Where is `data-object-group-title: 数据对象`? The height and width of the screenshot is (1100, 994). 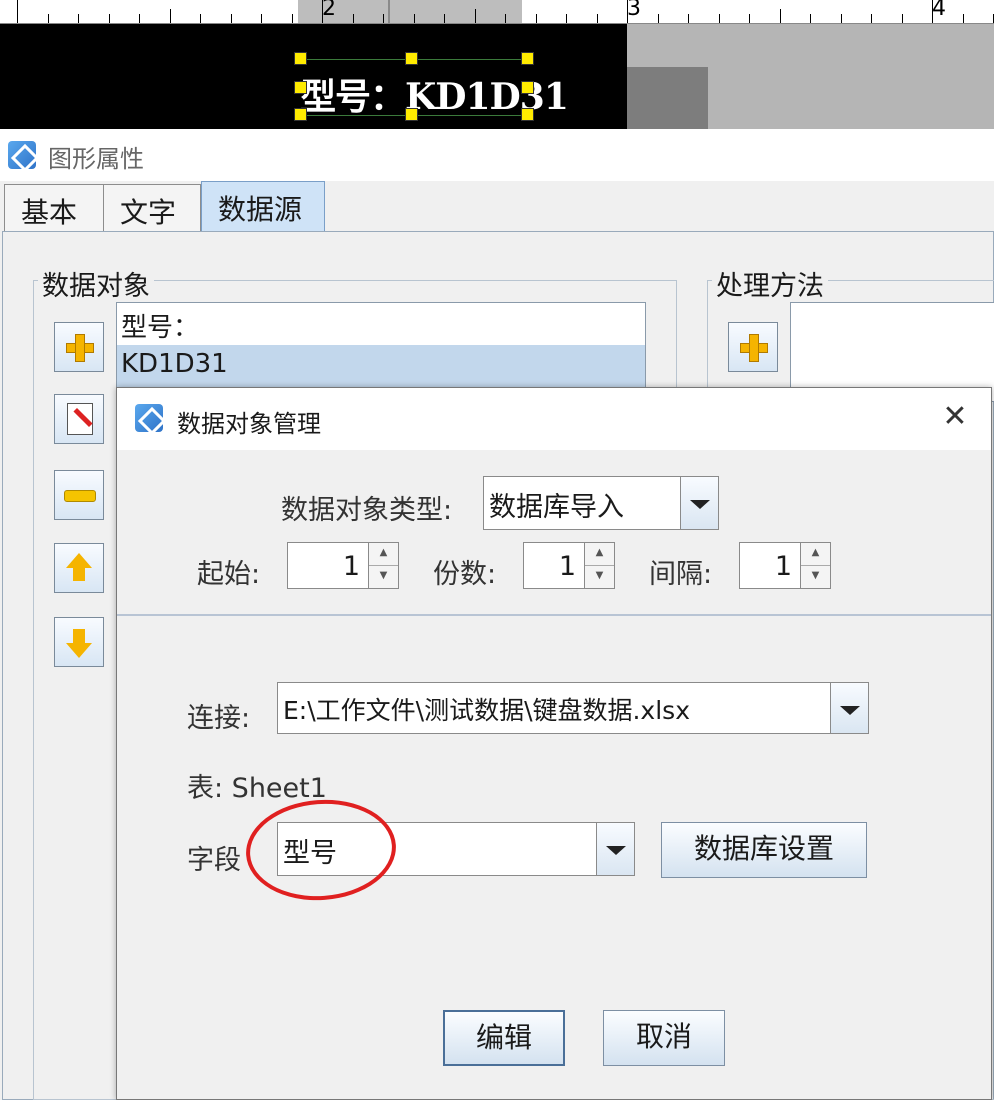
data-object-group-title: 数据对象 is located at coordinates (96, 283).